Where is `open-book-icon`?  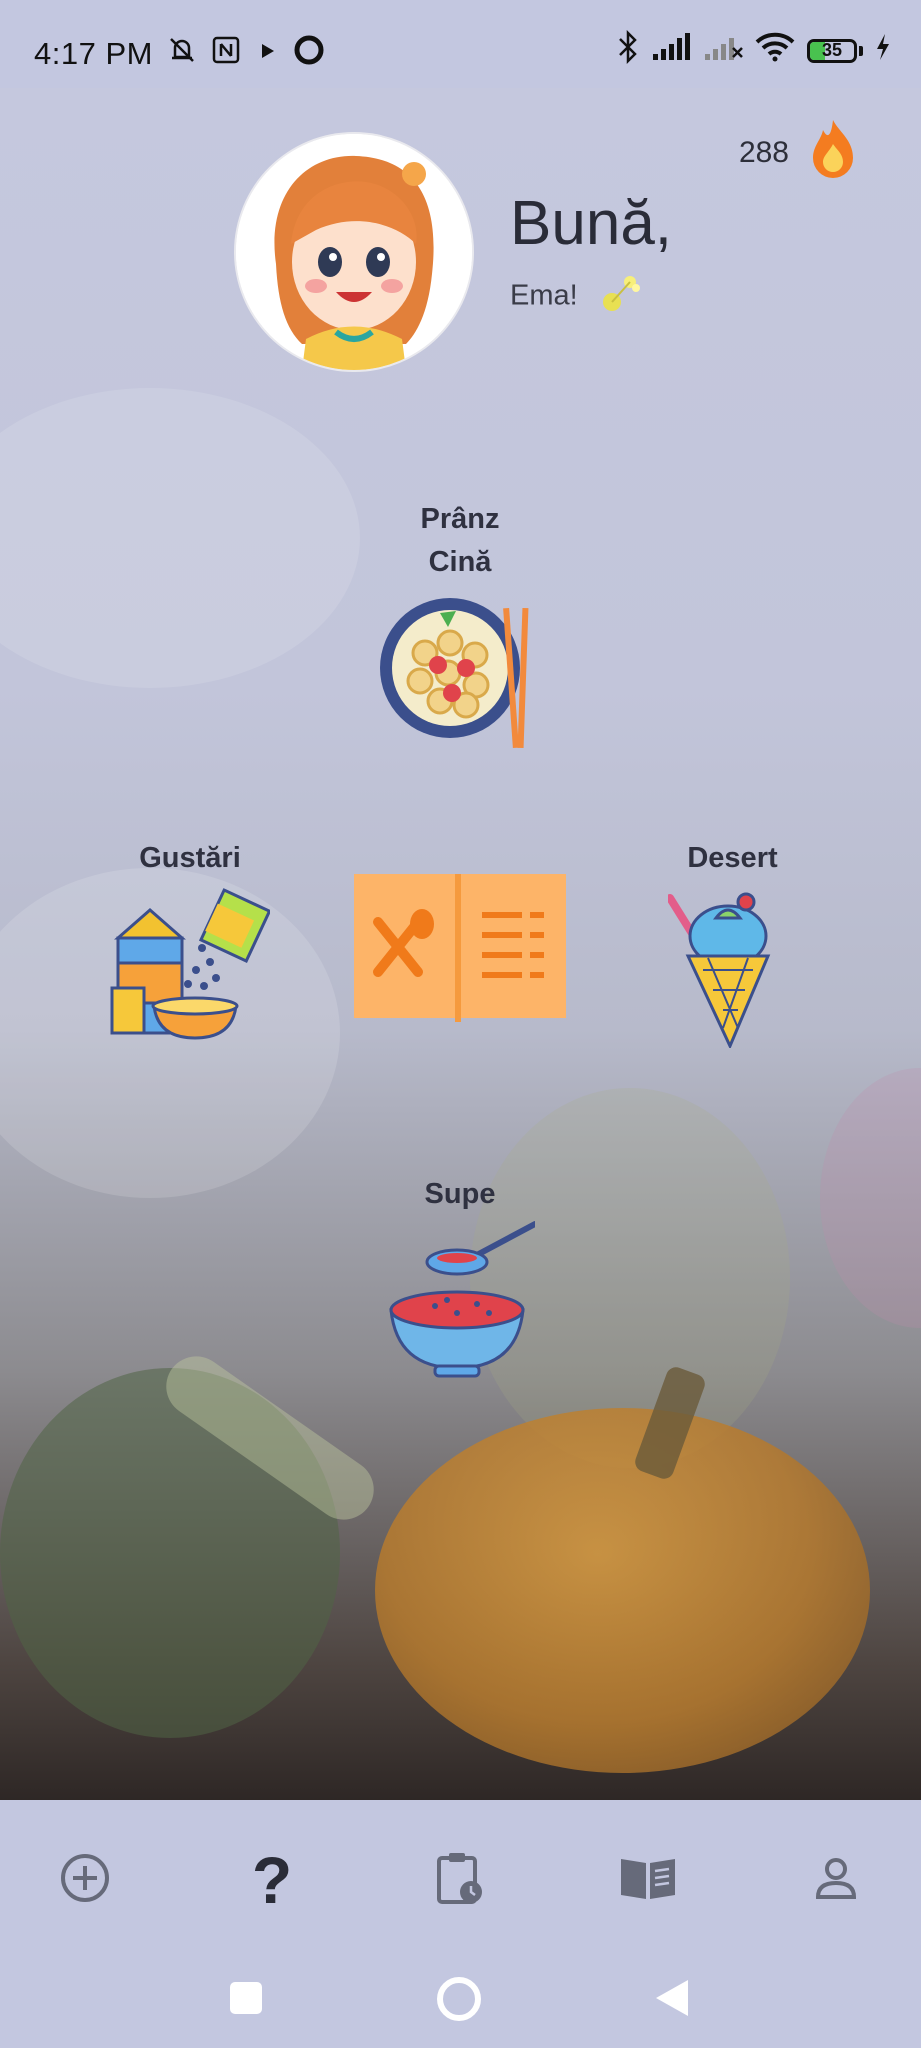
open-book-icon is located at coordinates (648, 1880).